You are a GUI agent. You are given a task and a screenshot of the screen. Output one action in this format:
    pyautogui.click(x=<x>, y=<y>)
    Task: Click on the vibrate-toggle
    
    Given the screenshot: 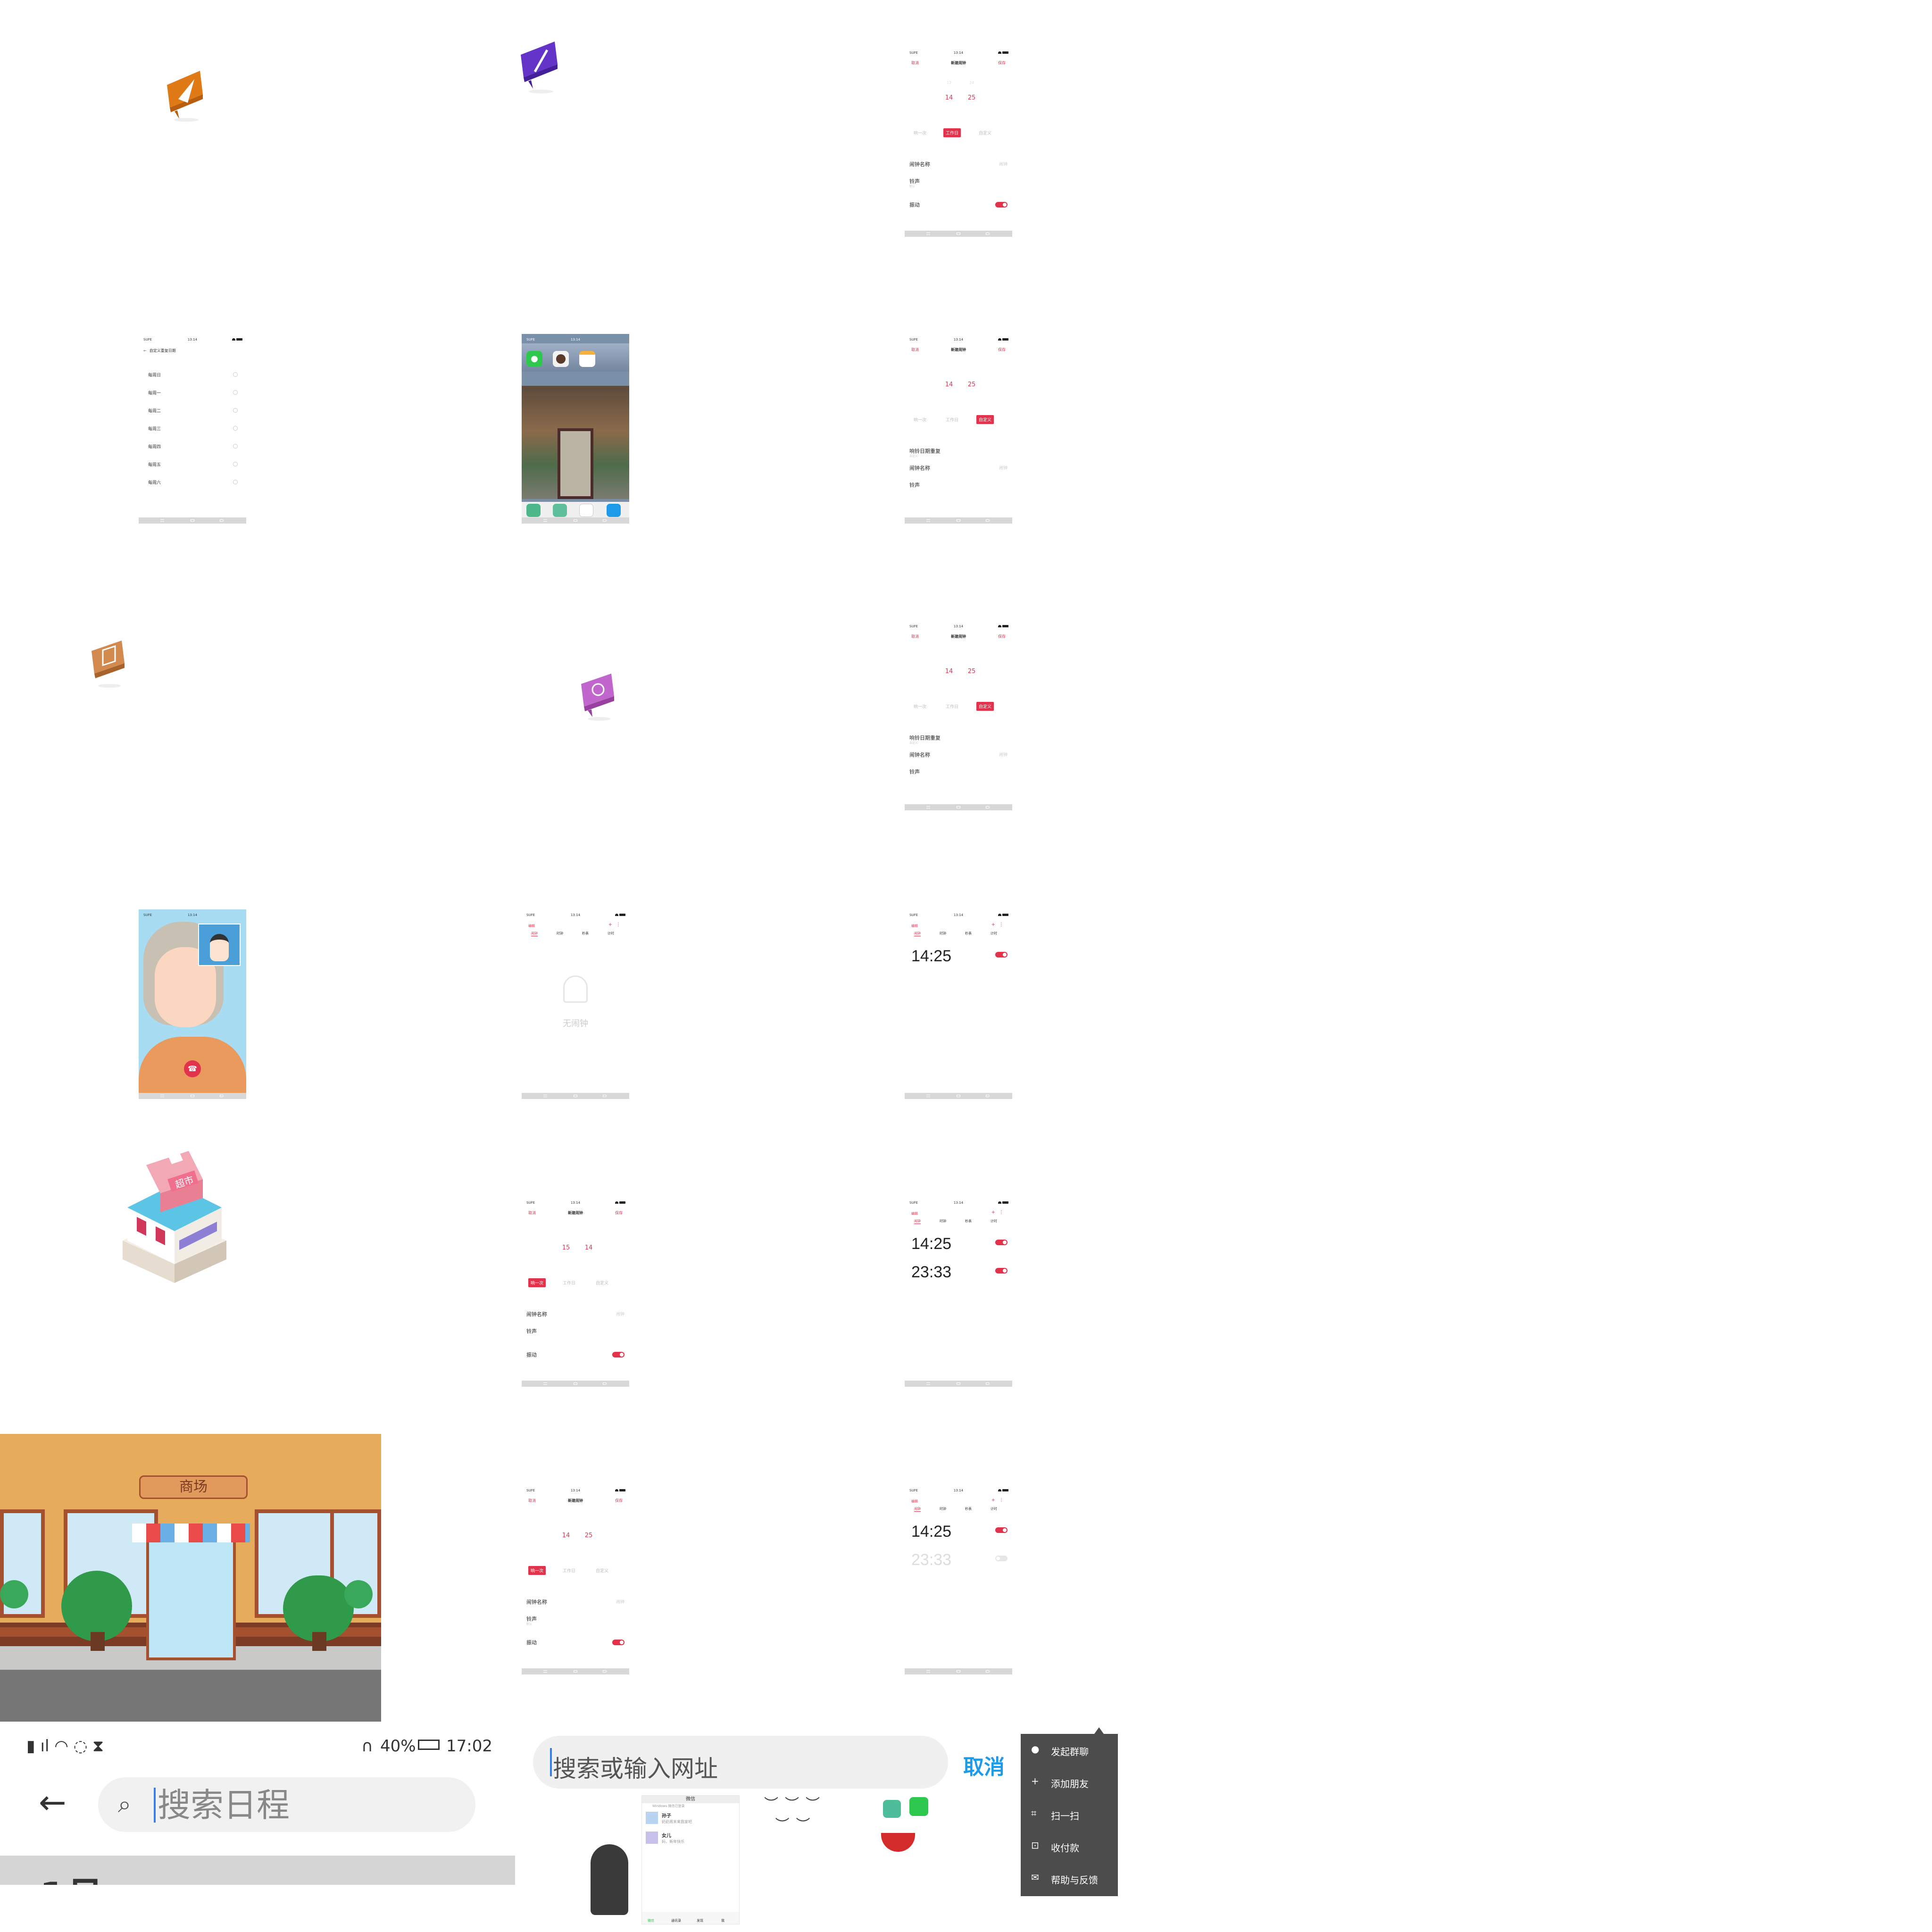 What is the action you would take?
    pyautogui.click(x=618, y=1354)
    